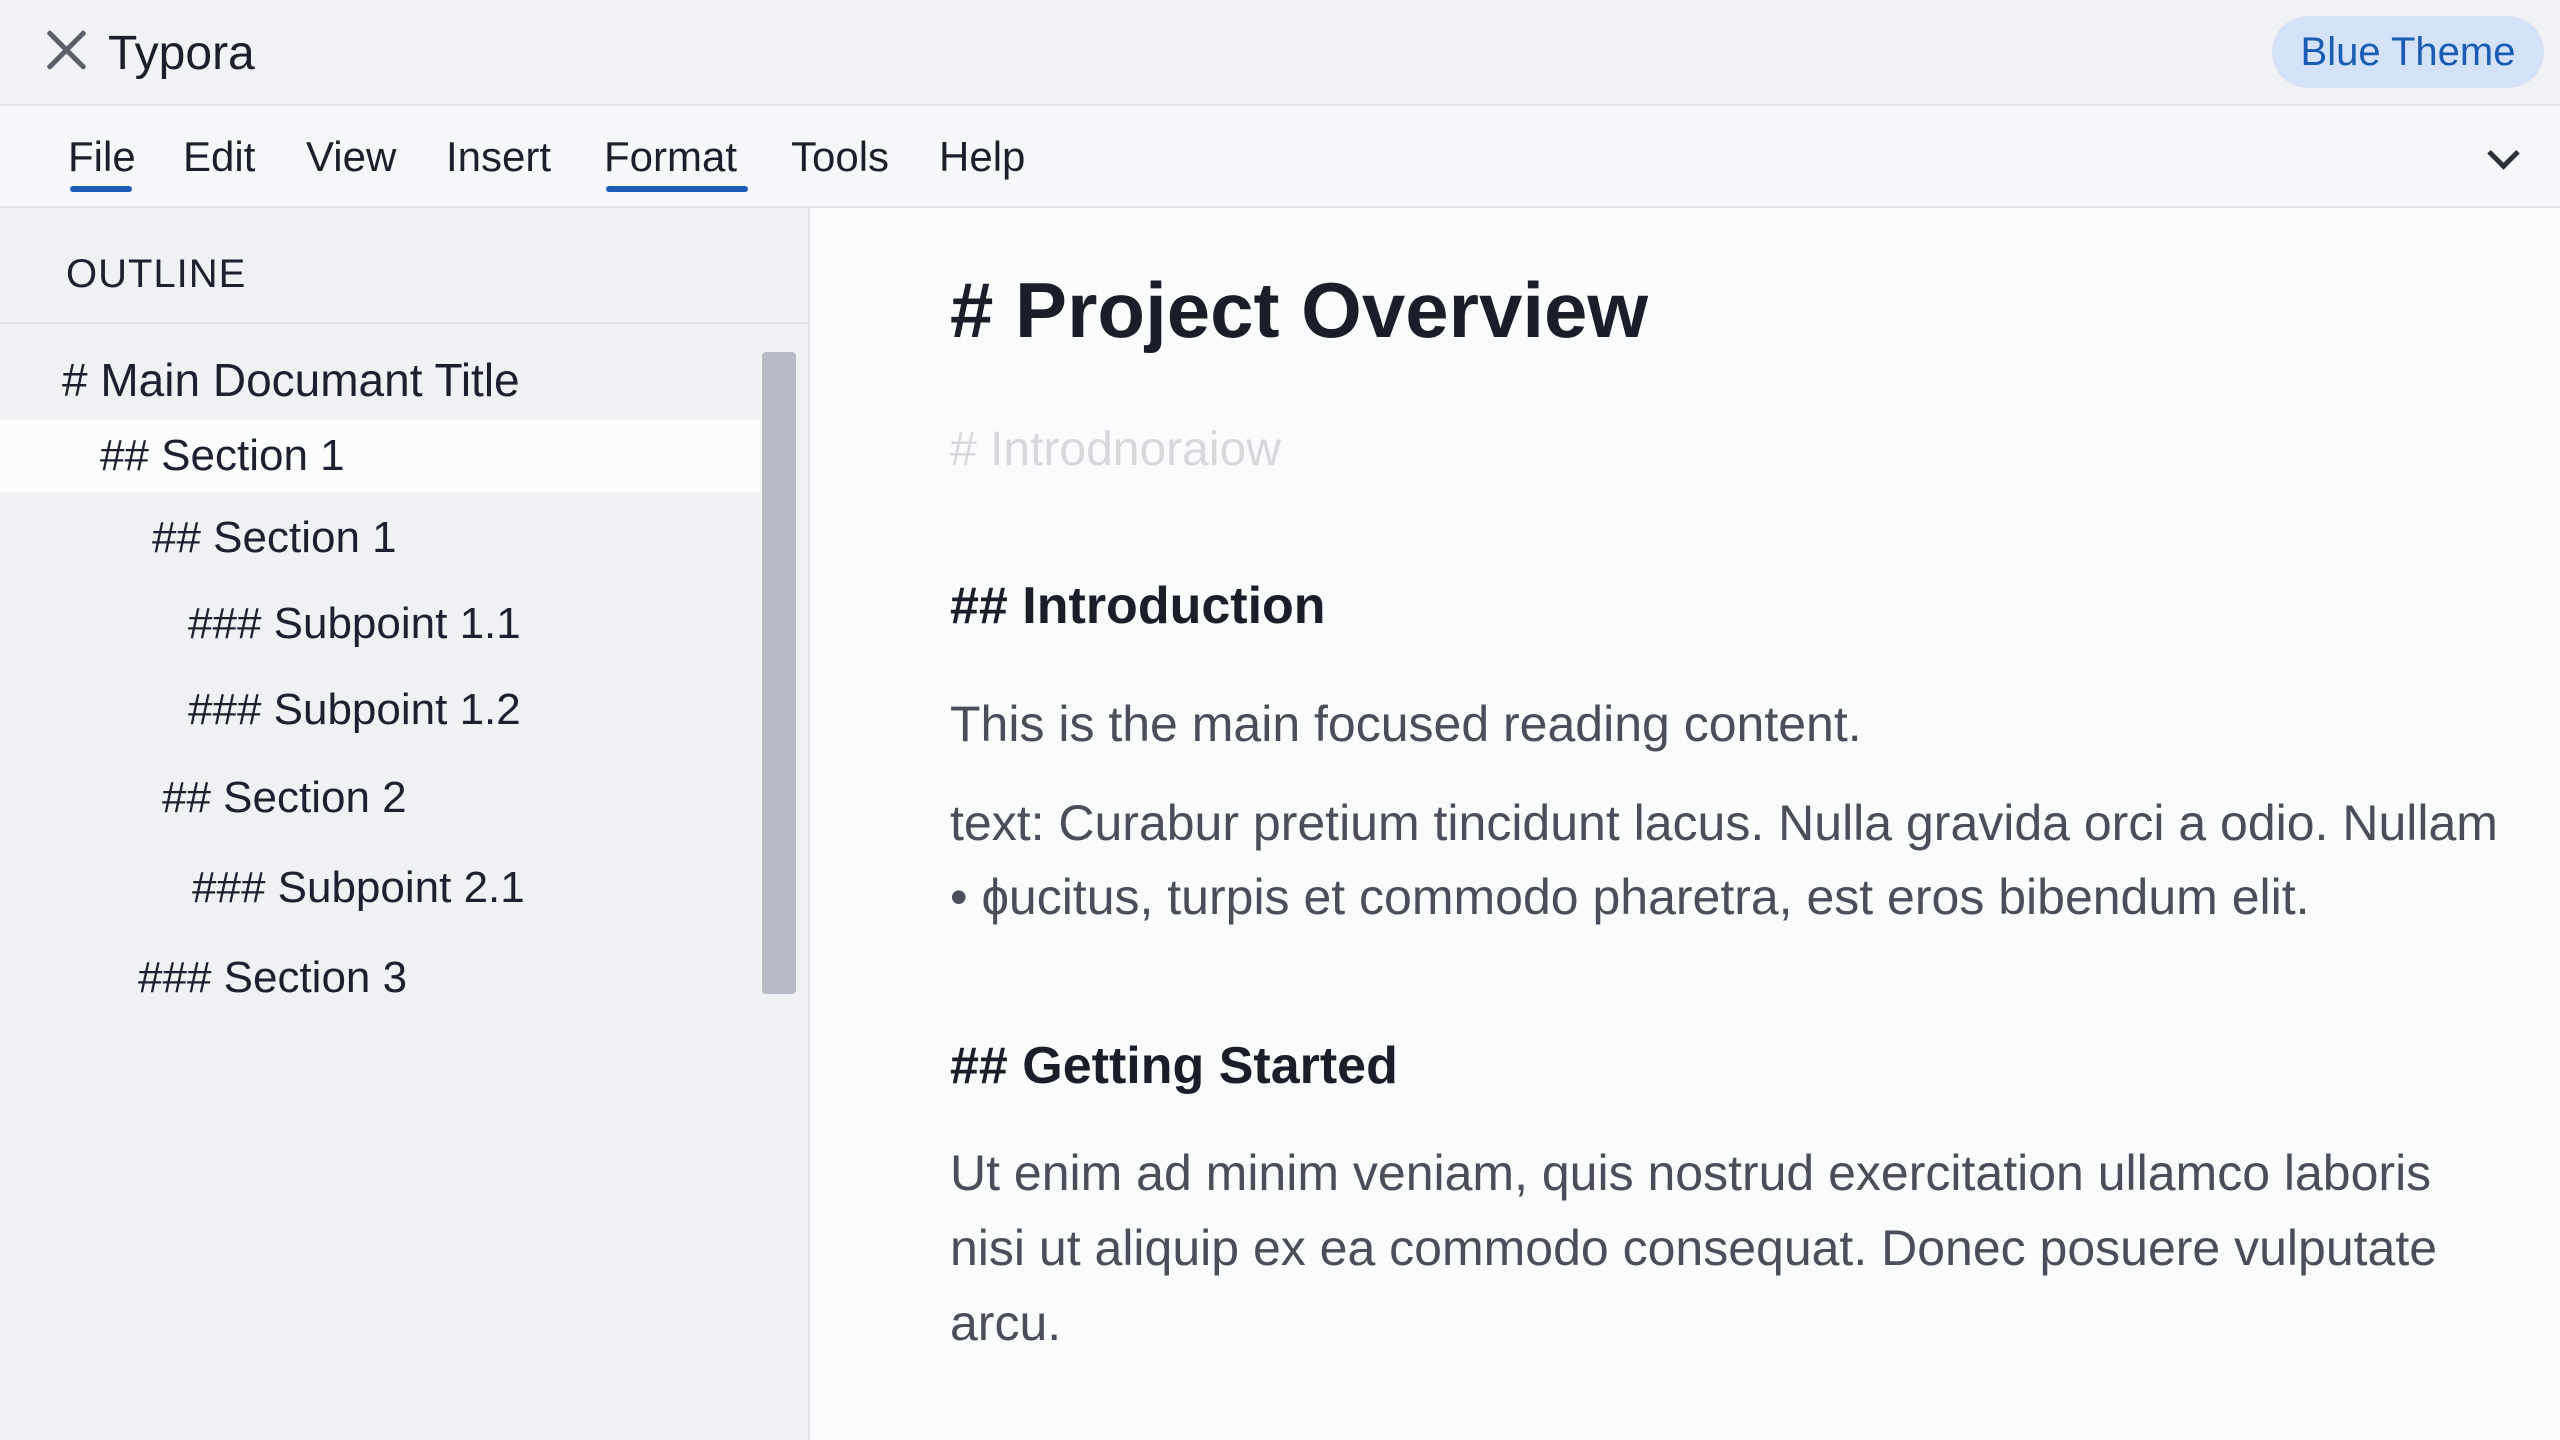  I want to click on app-title: Typora, so click(181, 53).